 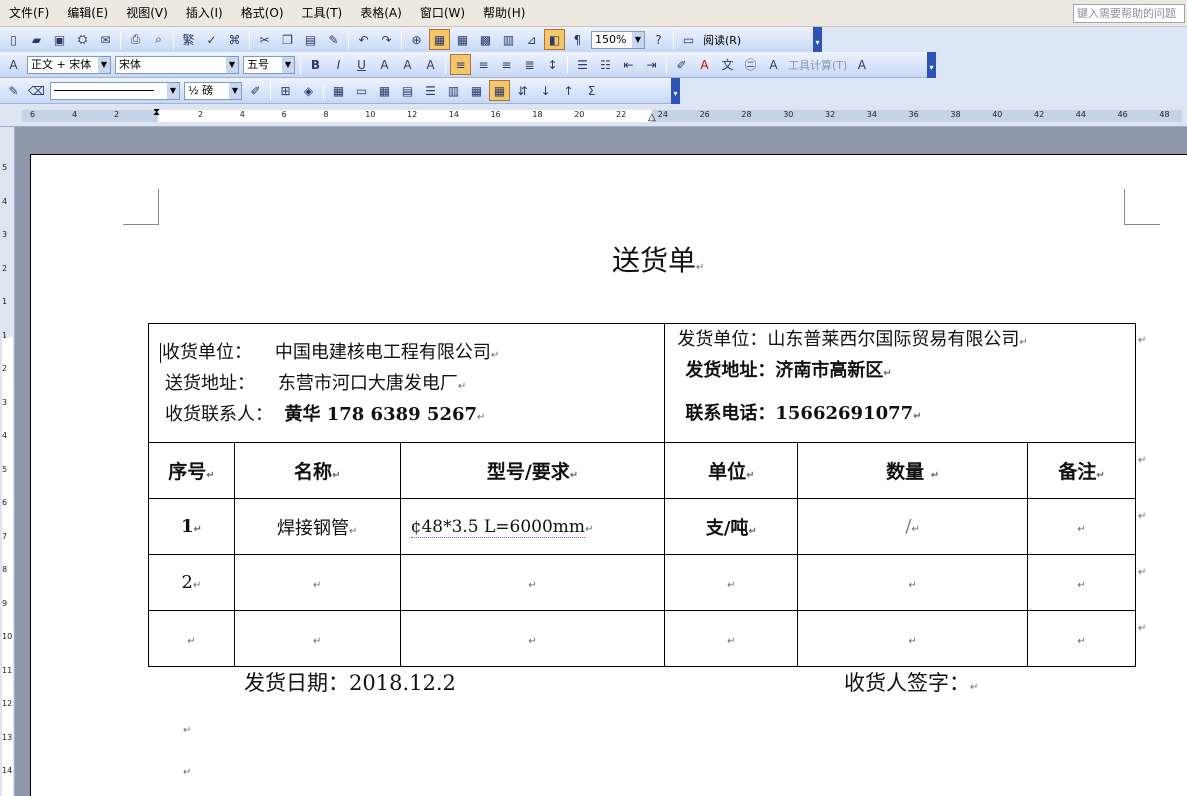 What do you see at coordinates (508, 39) in the screenshot?
I see `columns-icon: ▥` at bounding box center [508, 39].